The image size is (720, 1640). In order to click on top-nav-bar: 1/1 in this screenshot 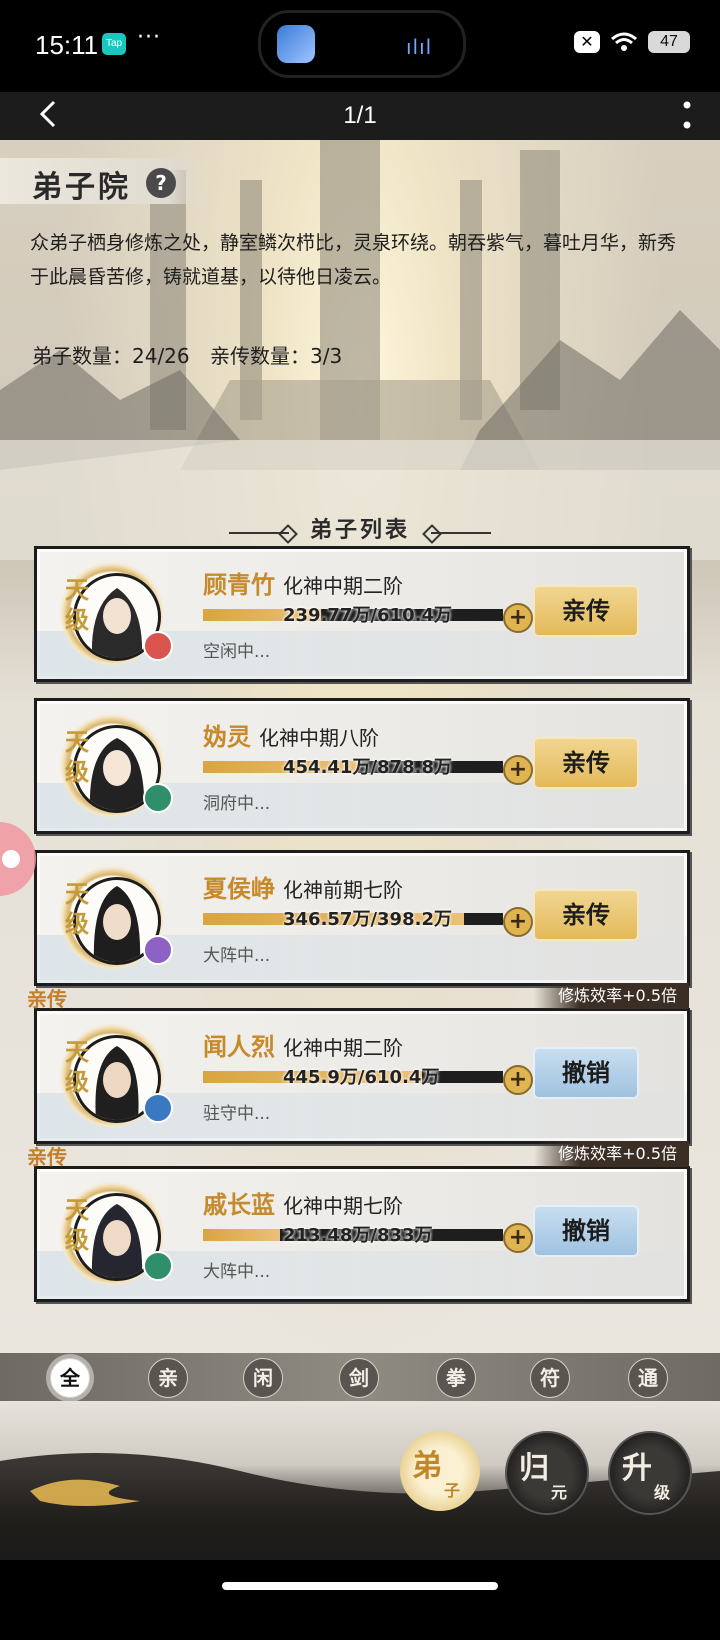, I will do `click(360, 116)`.